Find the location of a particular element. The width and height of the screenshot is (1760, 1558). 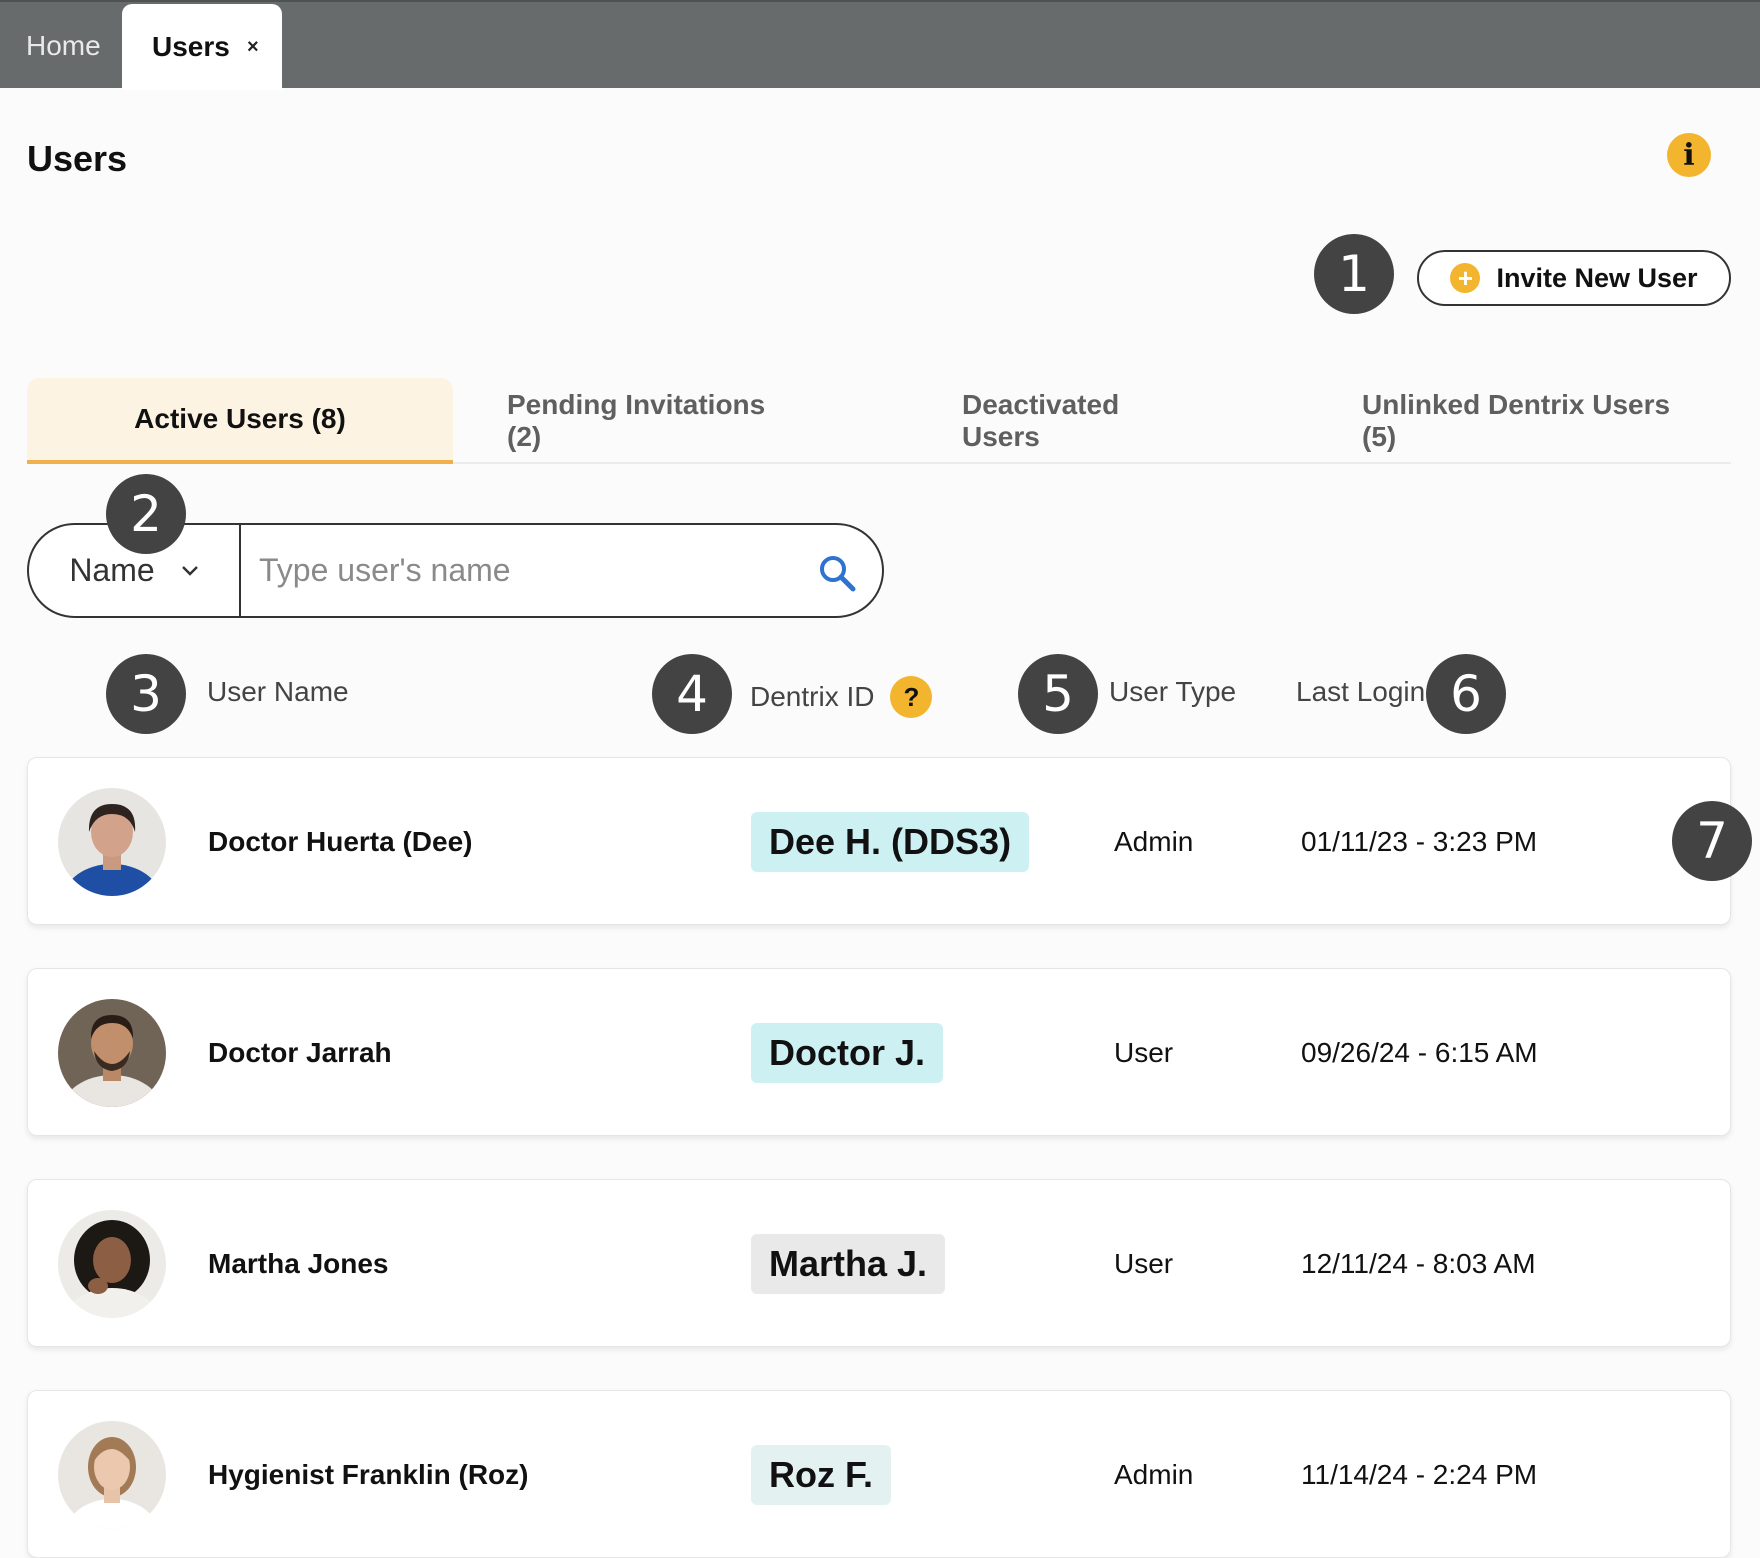

close-icon: × is located at coordinates (253, 47).